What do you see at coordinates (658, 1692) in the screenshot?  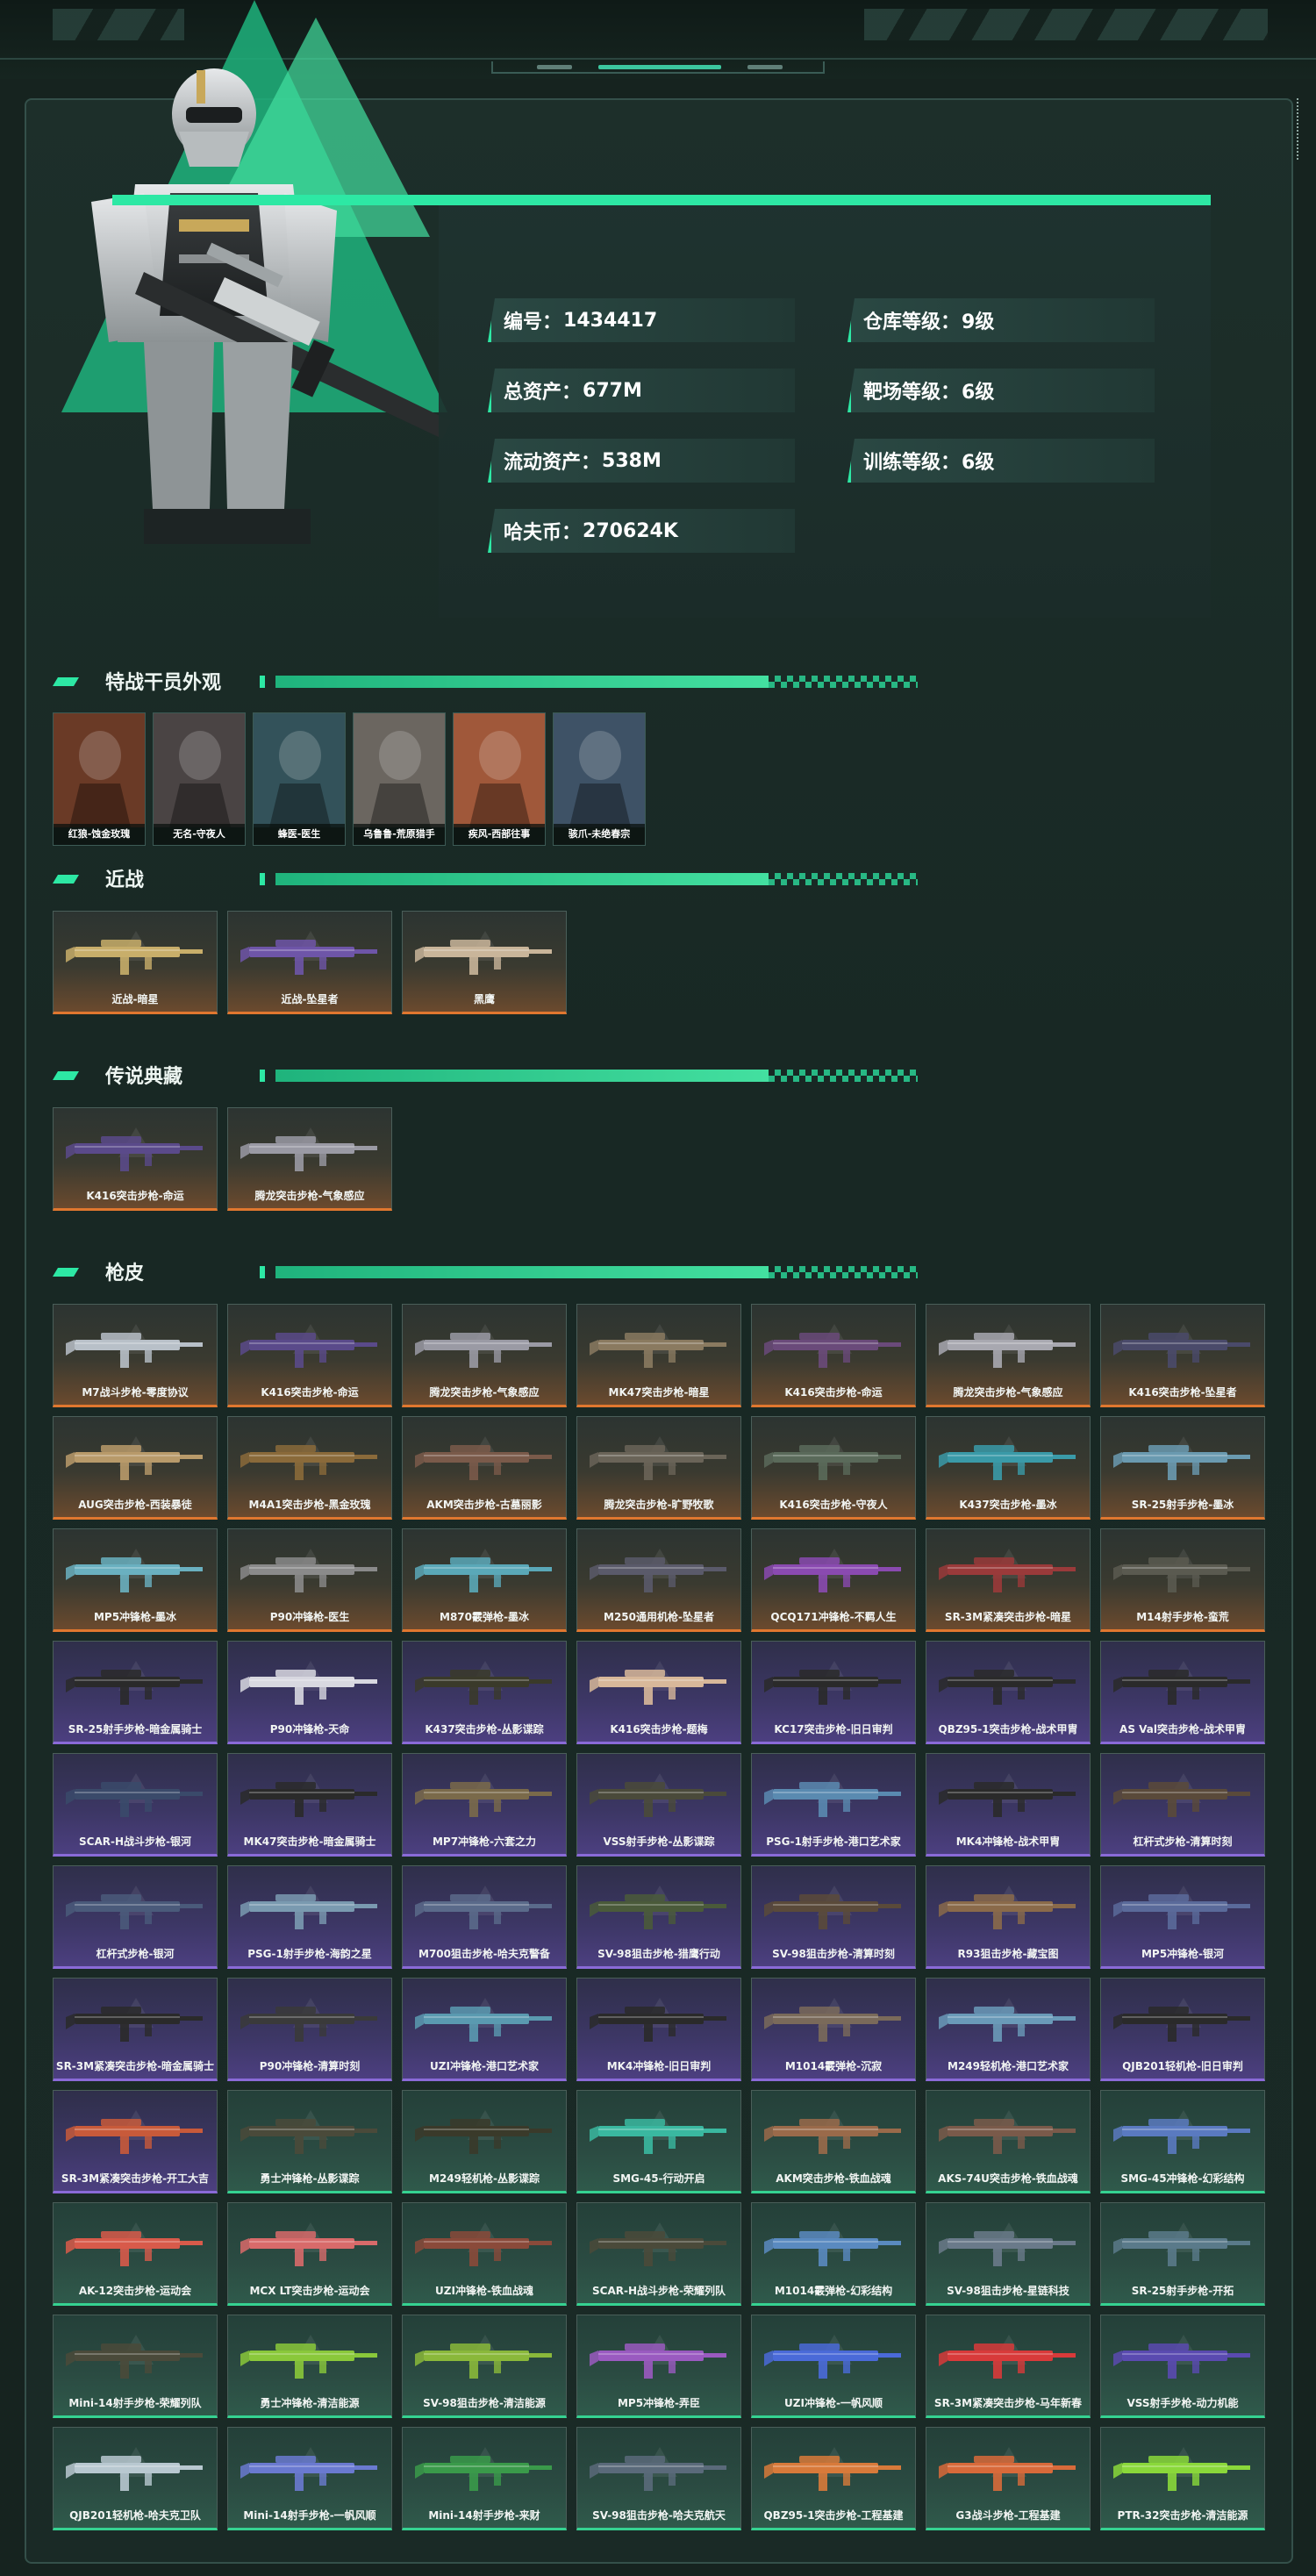 I see `weapon-skin-card: K416突击步枪-题梅` at bounding box center [658, 1692].